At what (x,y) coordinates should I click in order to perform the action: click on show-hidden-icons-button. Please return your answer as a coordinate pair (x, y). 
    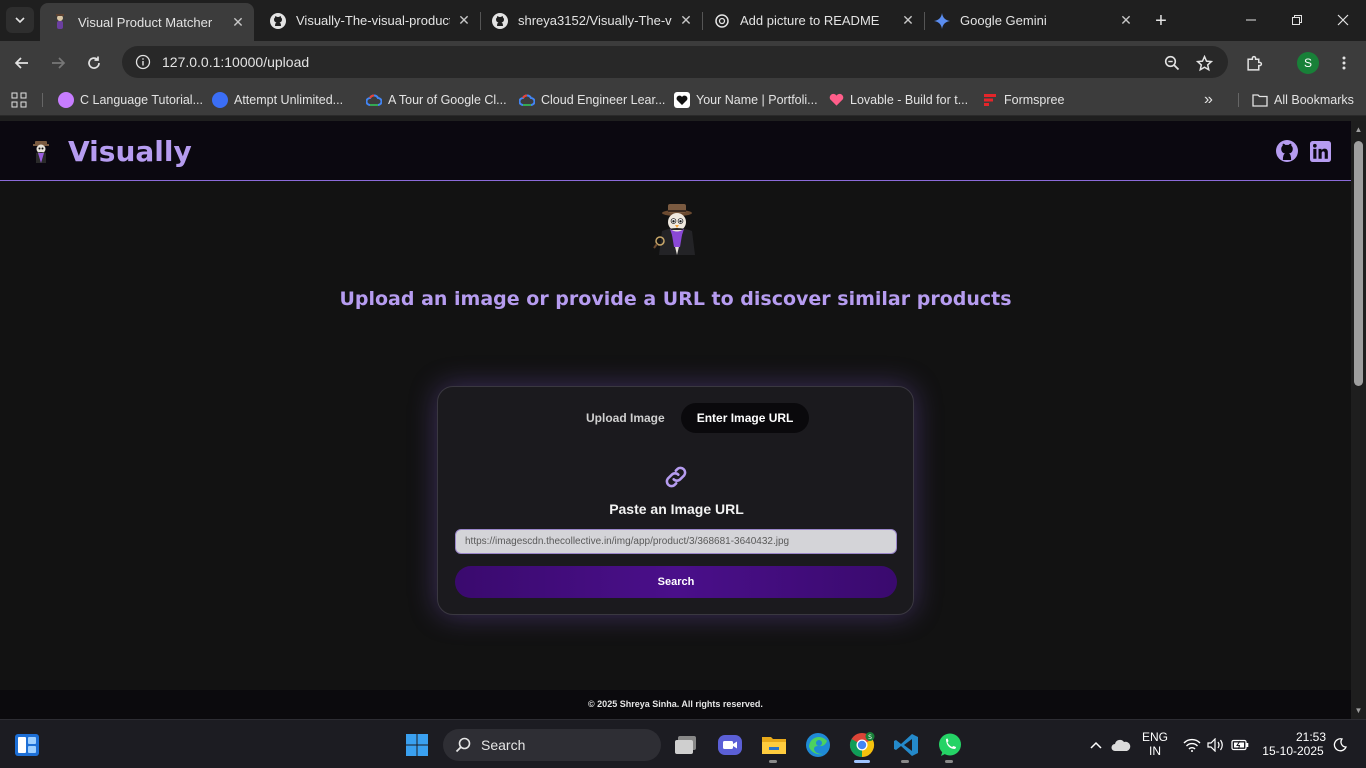
    Looking at the image, I should click on (1096, 745).